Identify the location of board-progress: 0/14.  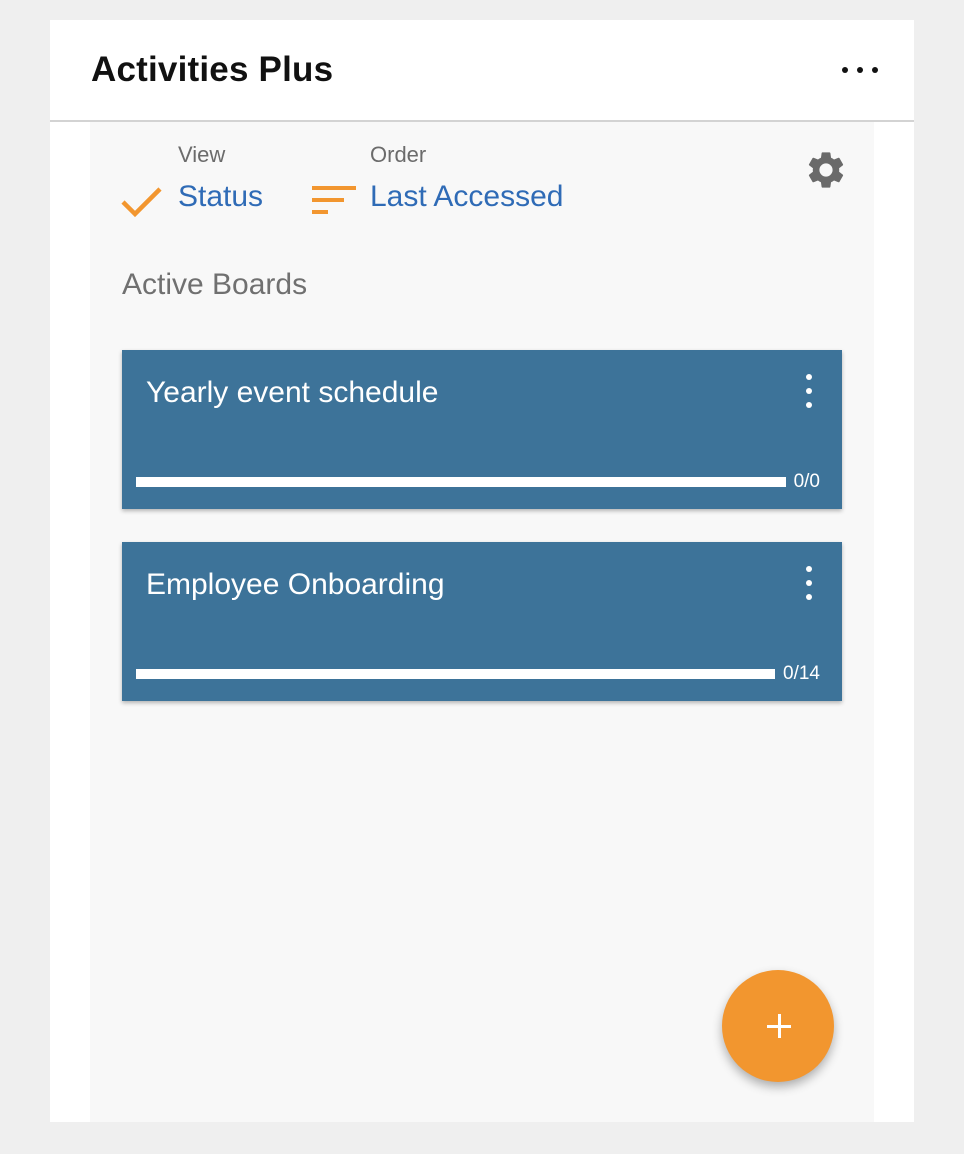
(478, 673).